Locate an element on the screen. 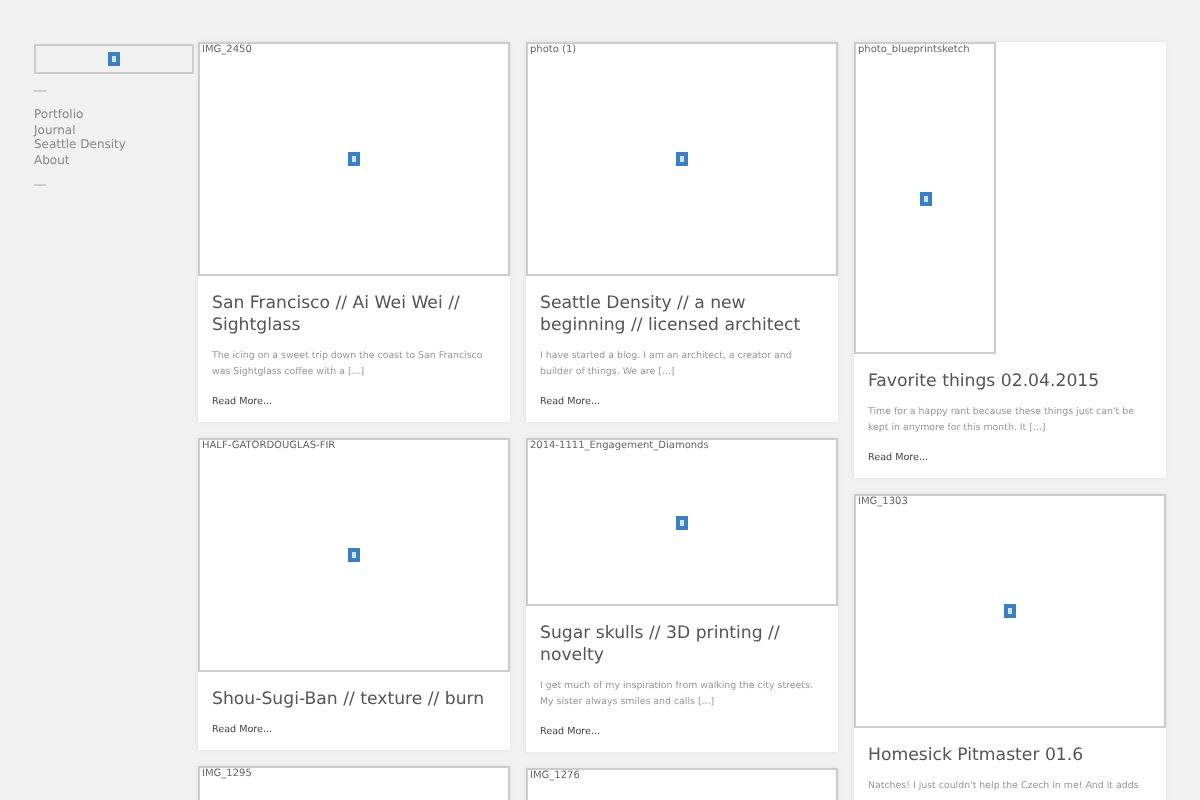 The width and height of the screenshot is (1200, 800). post-title: Homesick Pitmaster 01.6 is located at coordinates (1010, 757).